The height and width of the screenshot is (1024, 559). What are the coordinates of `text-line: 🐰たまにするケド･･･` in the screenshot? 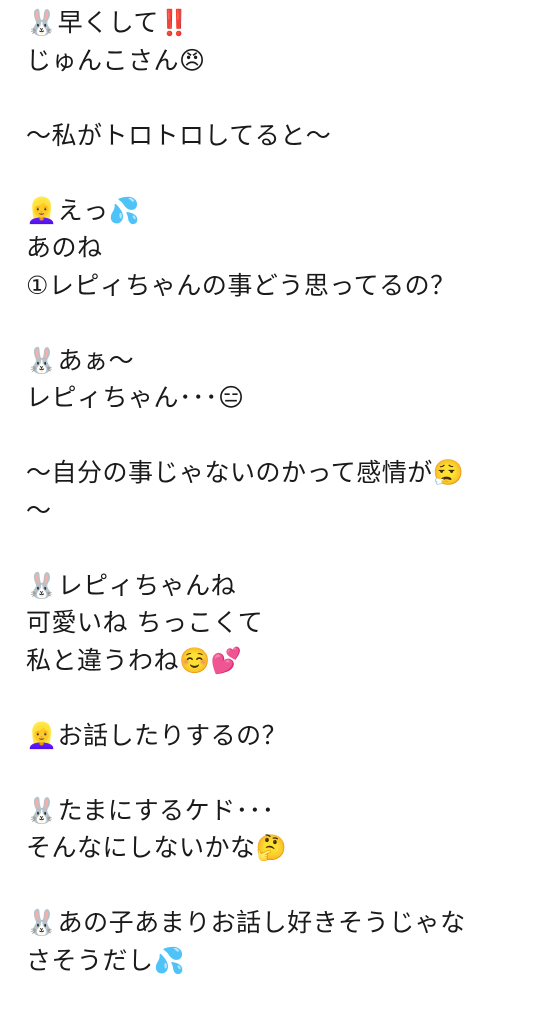 It's located at (150, 810).